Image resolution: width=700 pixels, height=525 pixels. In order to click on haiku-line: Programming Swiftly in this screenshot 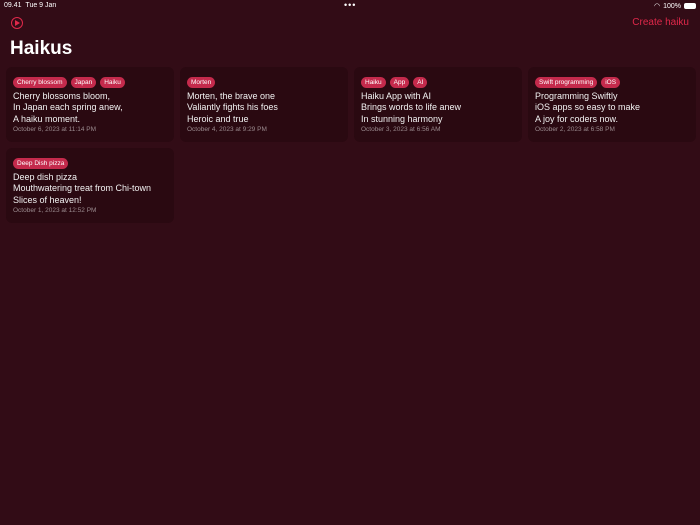, I will do `click(576, 96)`.